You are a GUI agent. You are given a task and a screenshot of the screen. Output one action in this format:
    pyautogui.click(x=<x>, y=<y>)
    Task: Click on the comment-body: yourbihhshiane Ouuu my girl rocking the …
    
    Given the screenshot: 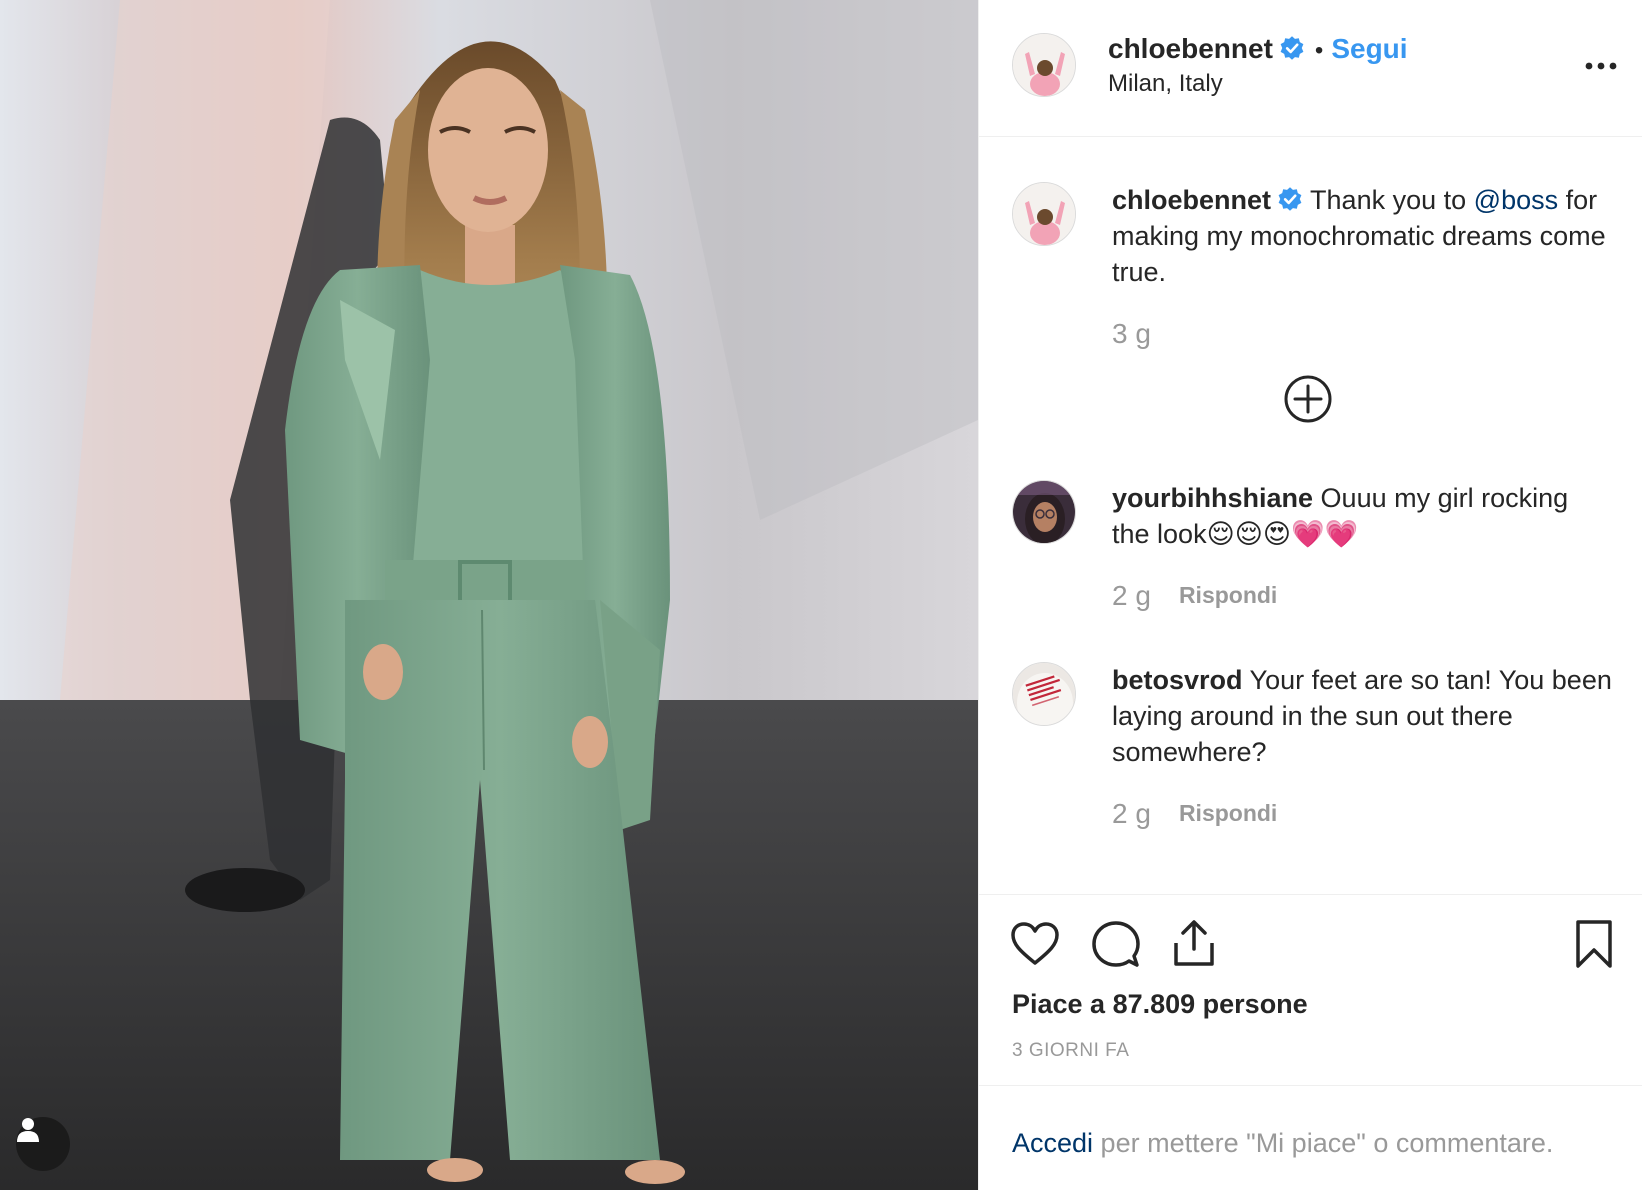 What is the action you would take?
    pyautogui.click(x=1362, y=516)
    